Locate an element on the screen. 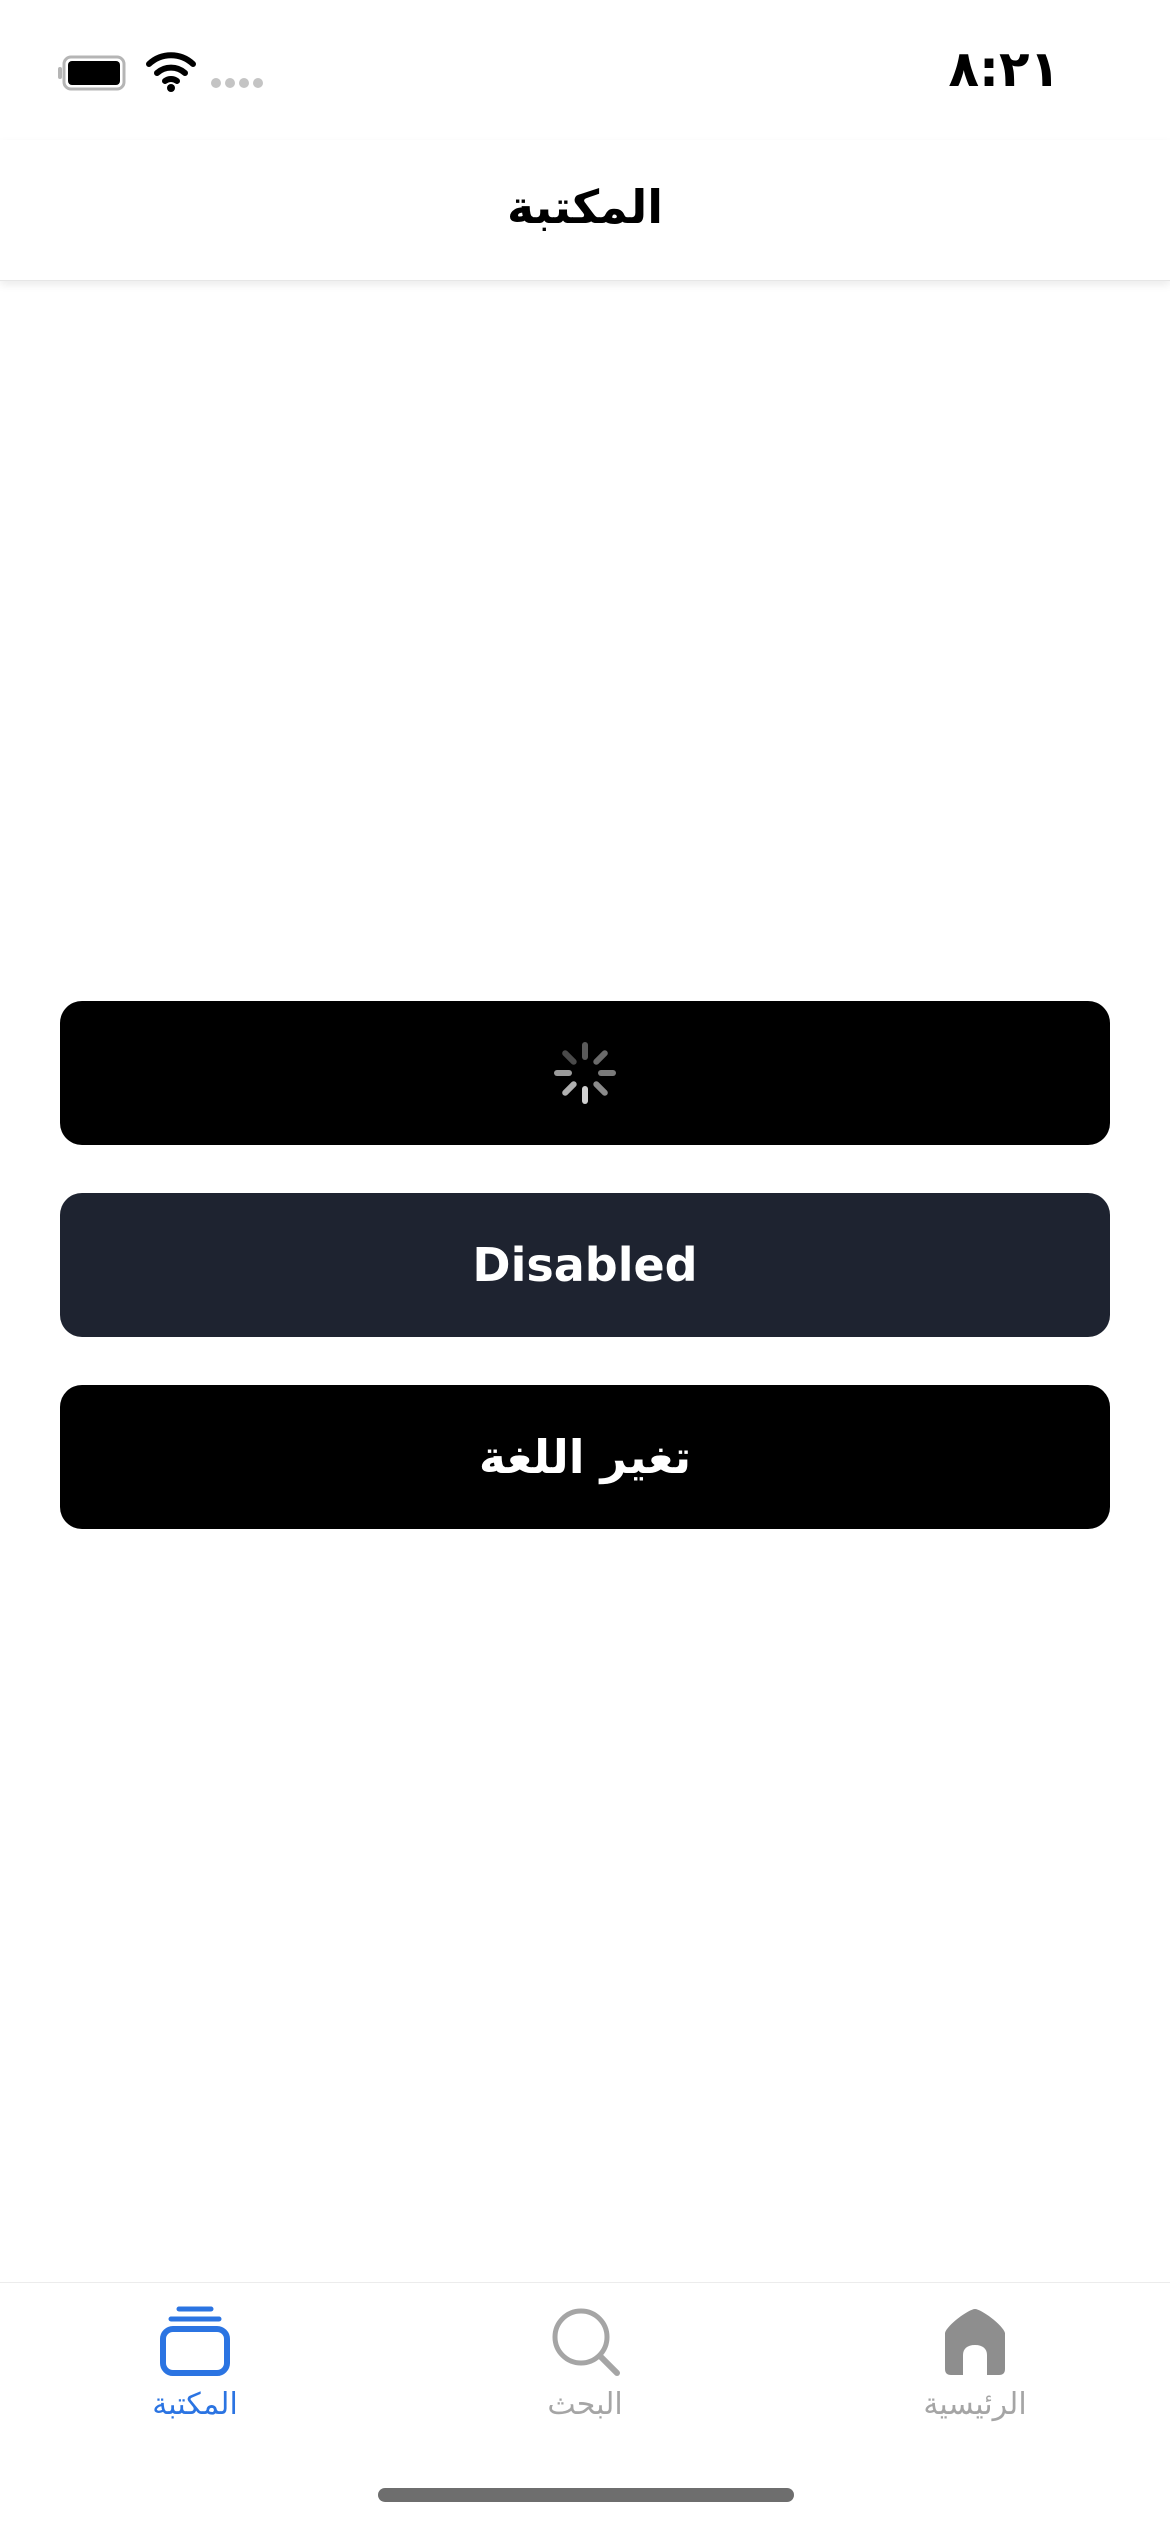  page-title: المكتبة is located at coordinates (585, 207).